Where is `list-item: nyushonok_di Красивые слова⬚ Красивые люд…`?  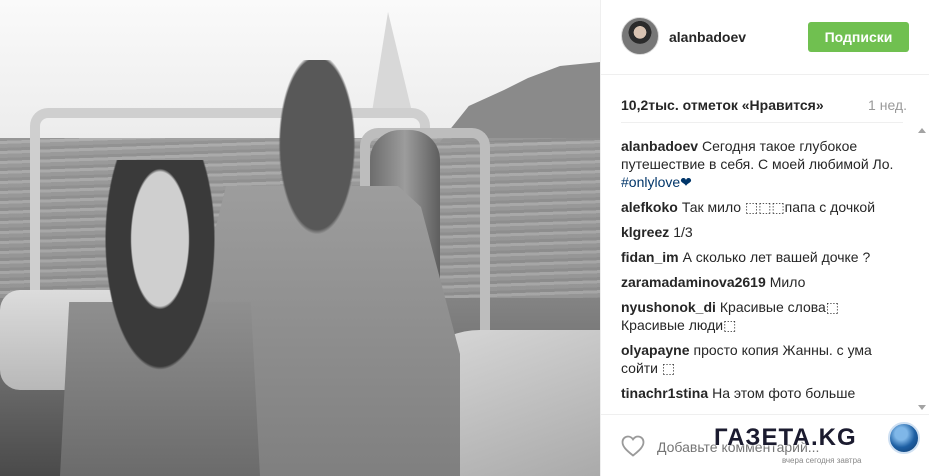 list-item: nyushonok_di Красивые слова⬚ Красивые люд… is located at coordinates (762, 316).